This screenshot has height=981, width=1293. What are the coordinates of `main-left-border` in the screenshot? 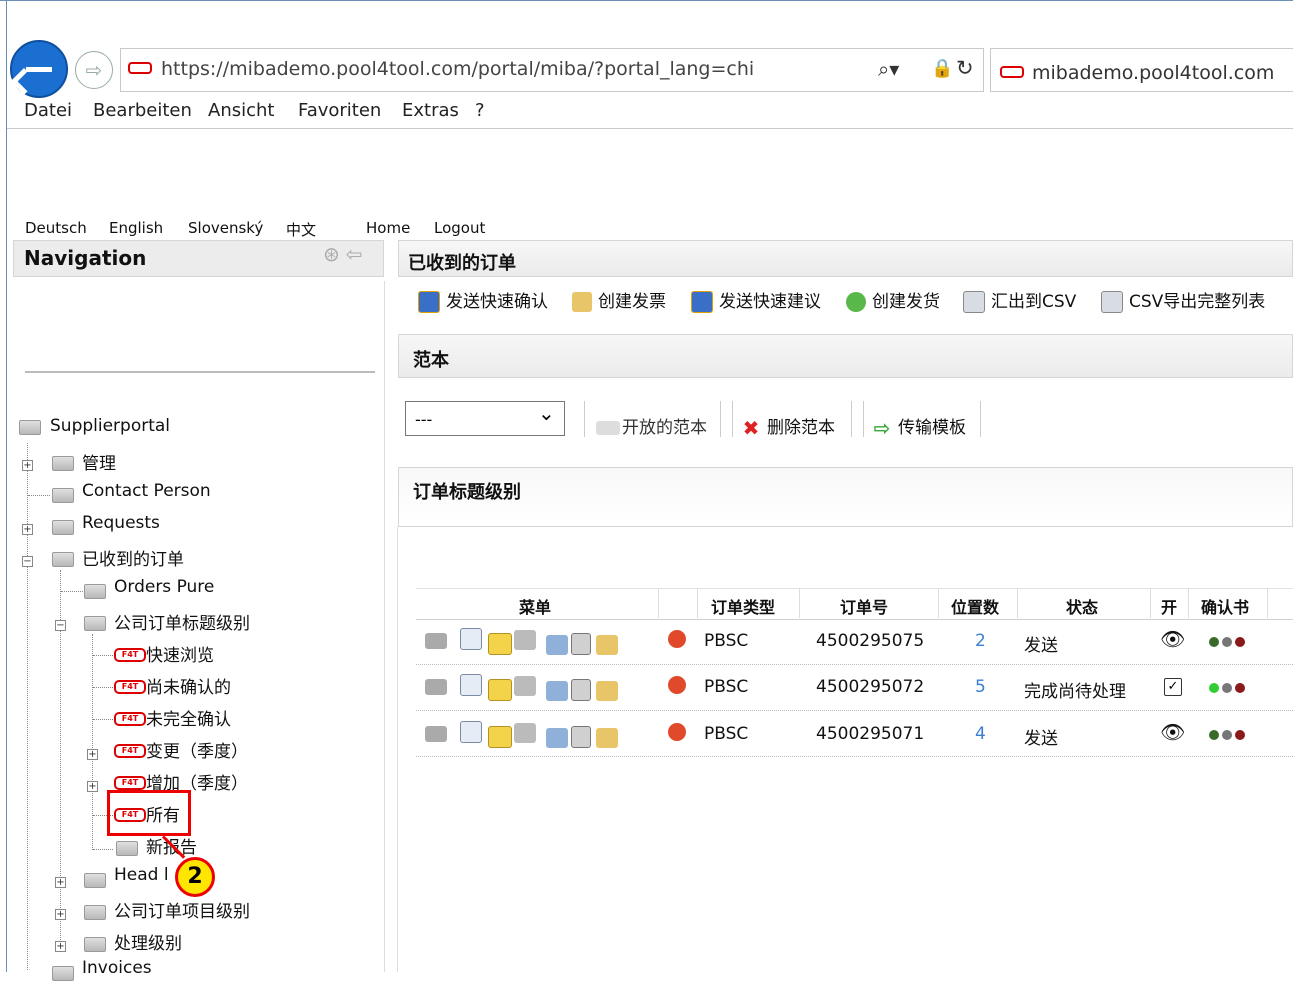 It's located at (397, 749).